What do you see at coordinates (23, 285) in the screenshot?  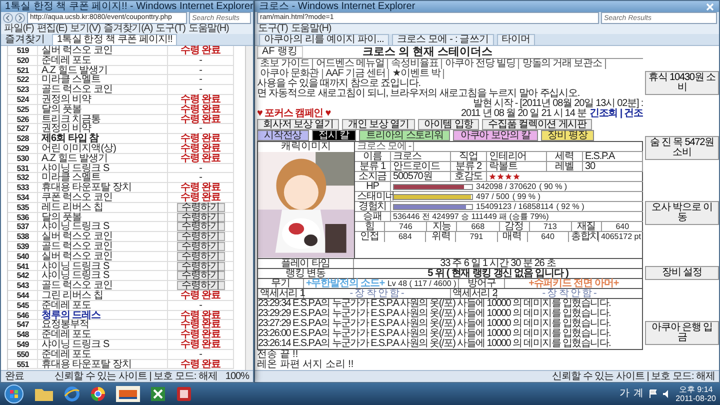 I see `table-cell: 543` at bounding box center [23, 285].